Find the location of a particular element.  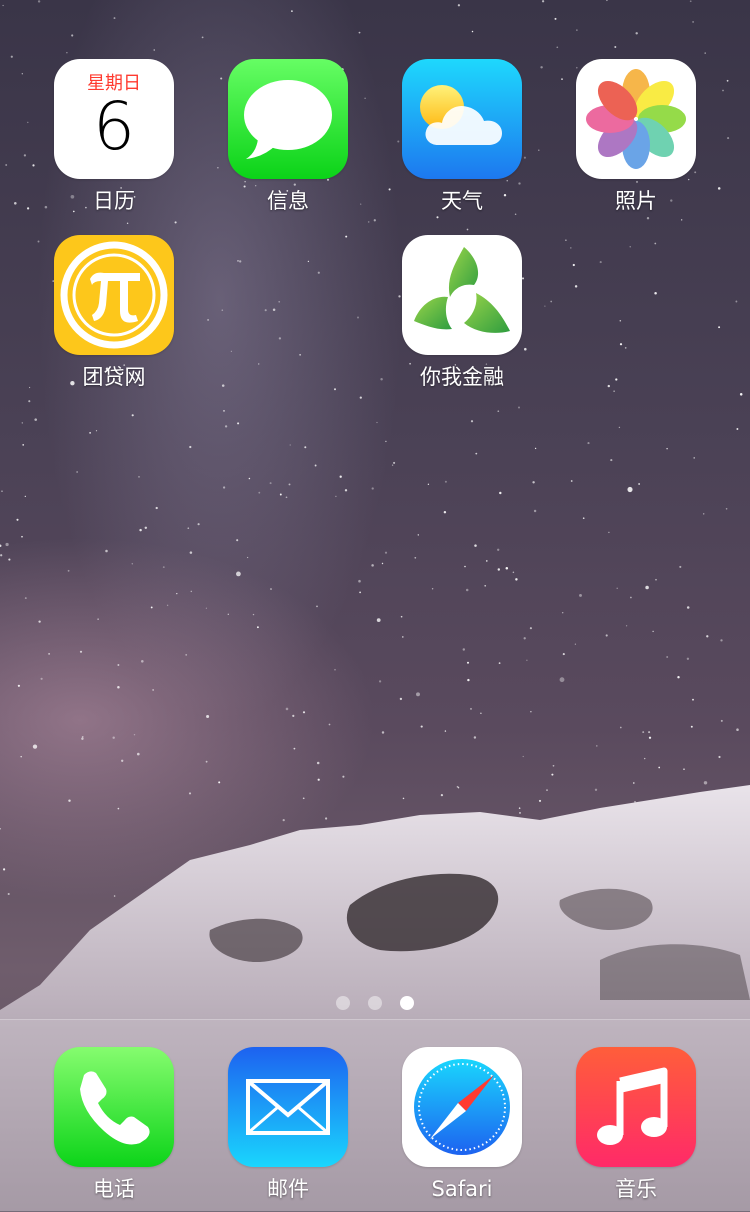

app-label-photos: 照片 is located at coordinates (636, 201).